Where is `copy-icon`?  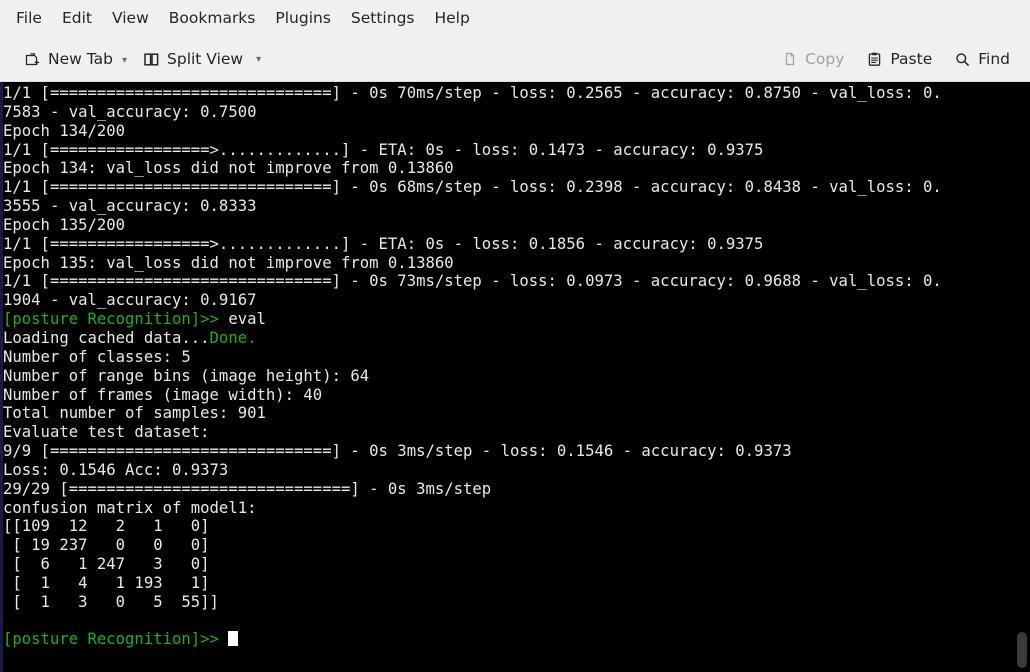 copy-icon is located at coordinates (789, 59).